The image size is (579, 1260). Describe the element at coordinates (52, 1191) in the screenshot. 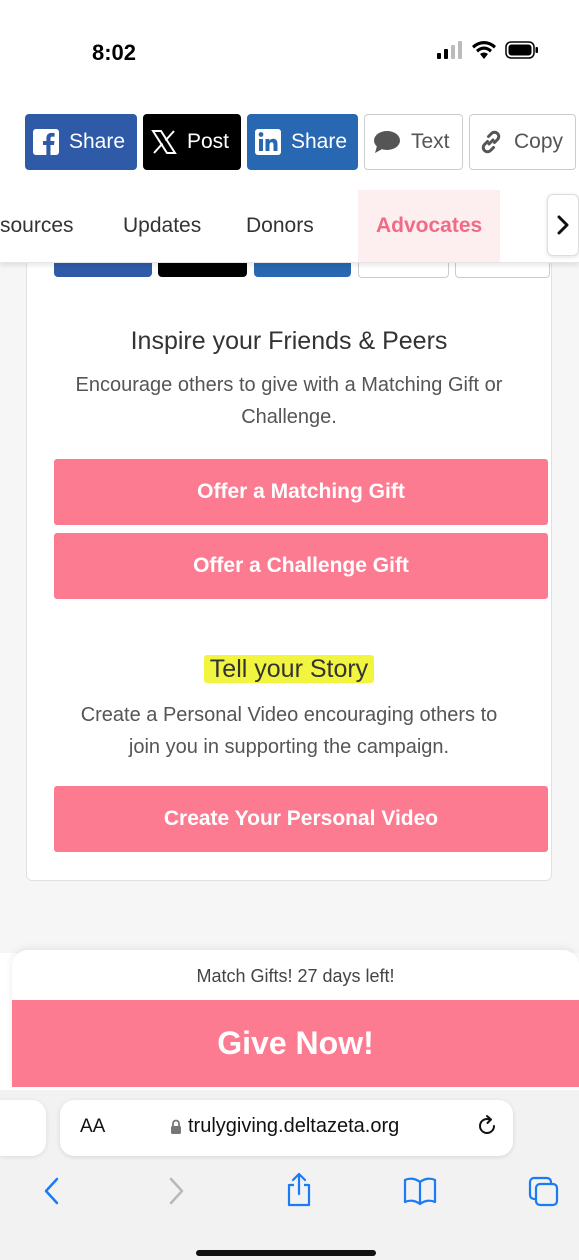

I see `back-icon` at that location.